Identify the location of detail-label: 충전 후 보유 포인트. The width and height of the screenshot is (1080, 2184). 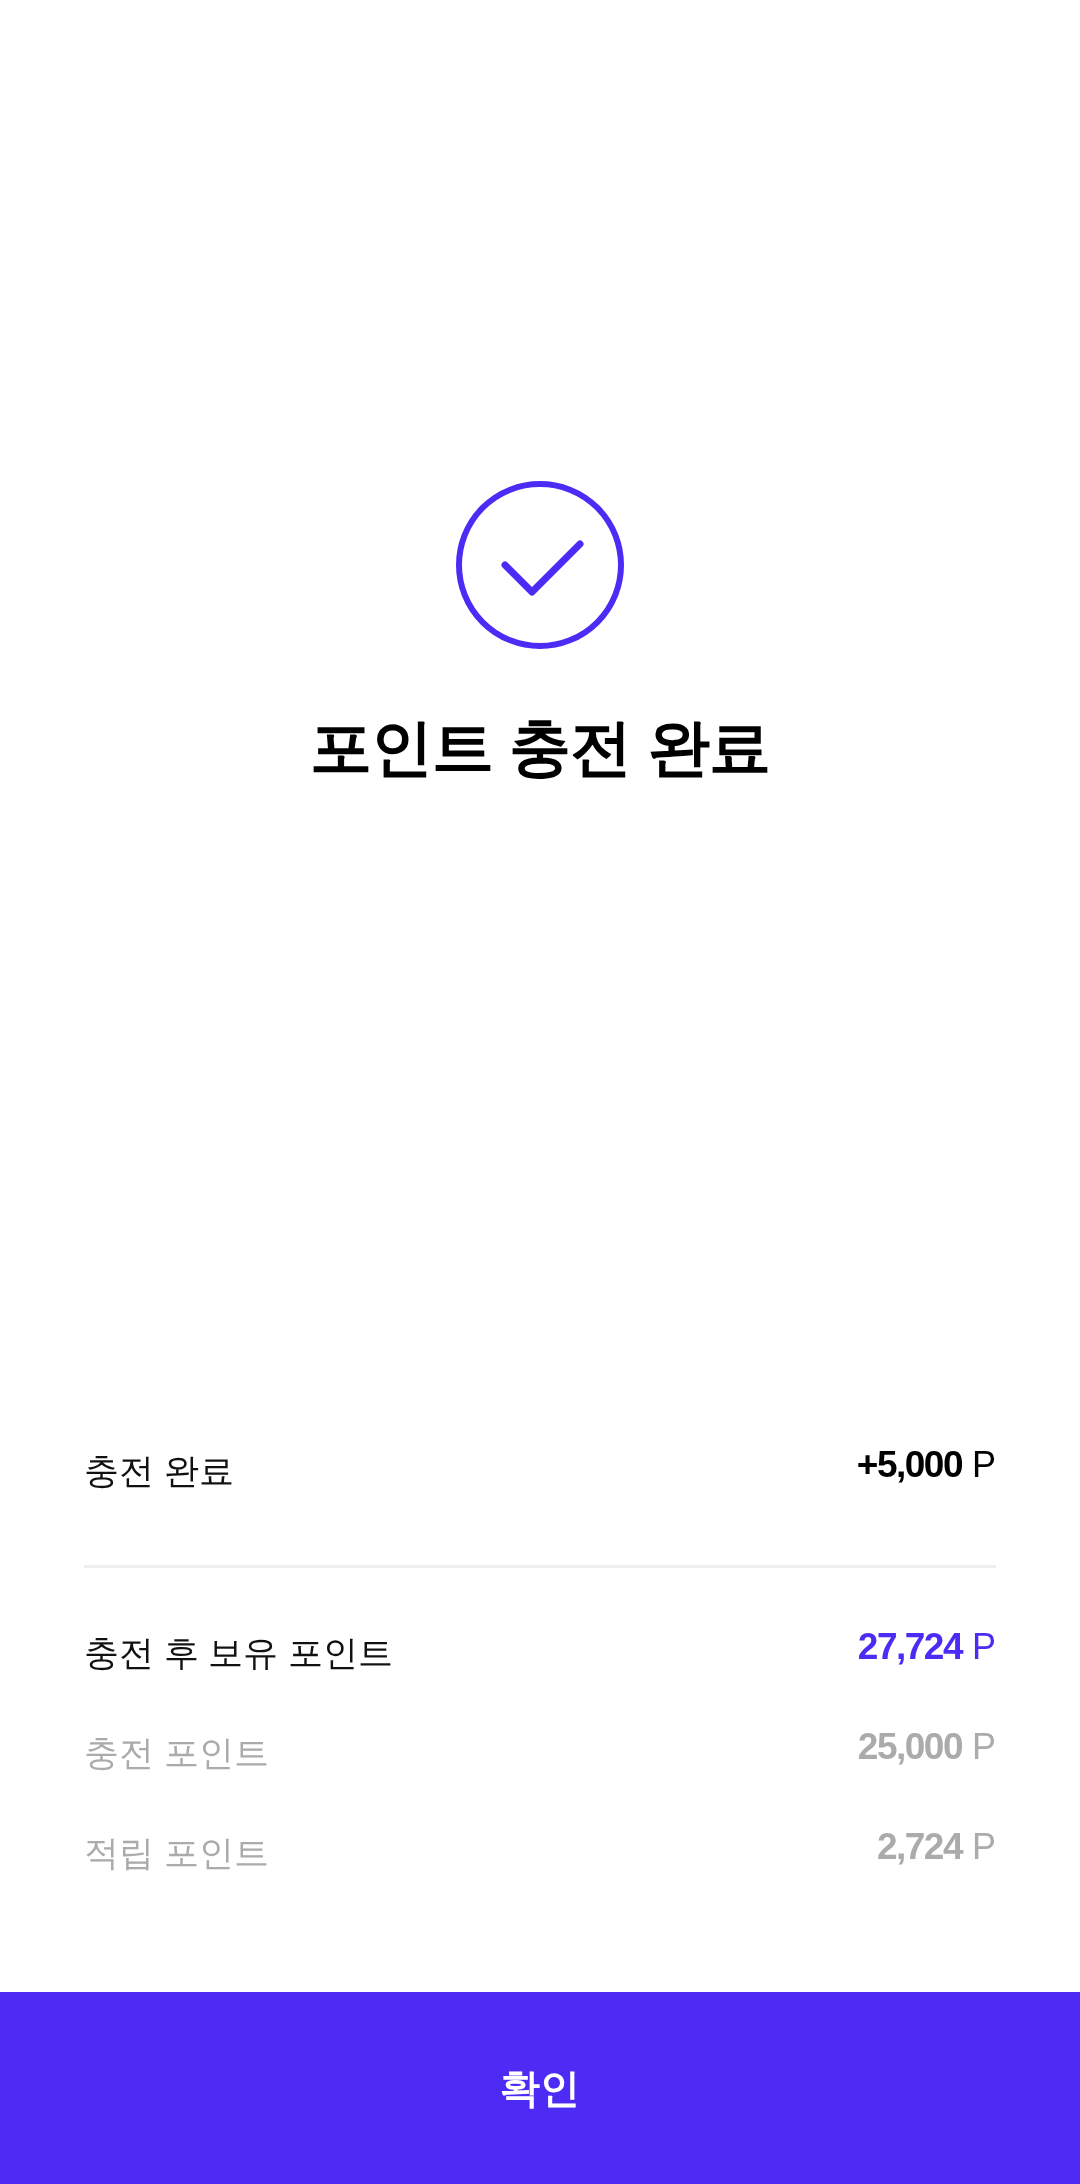
(239, 1652).